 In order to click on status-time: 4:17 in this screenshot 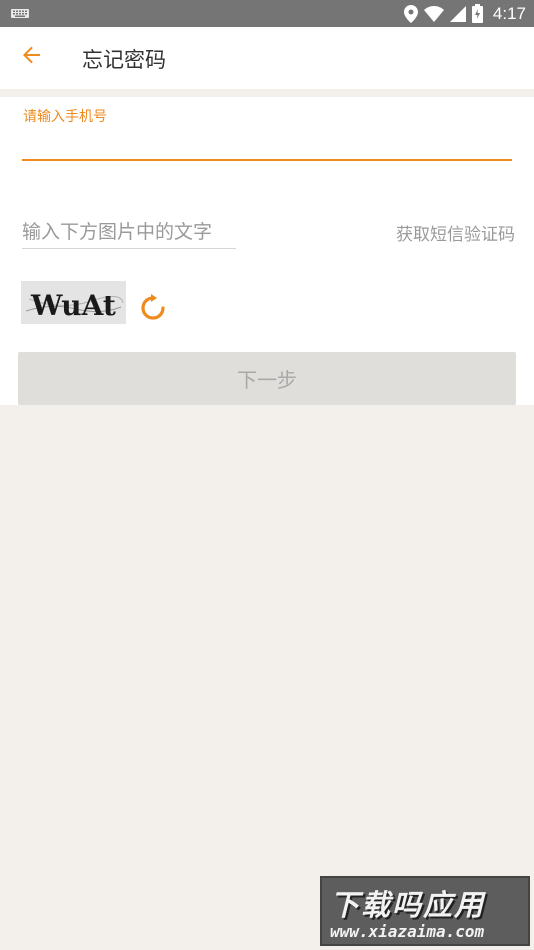, I will do `click(509, 13)`.